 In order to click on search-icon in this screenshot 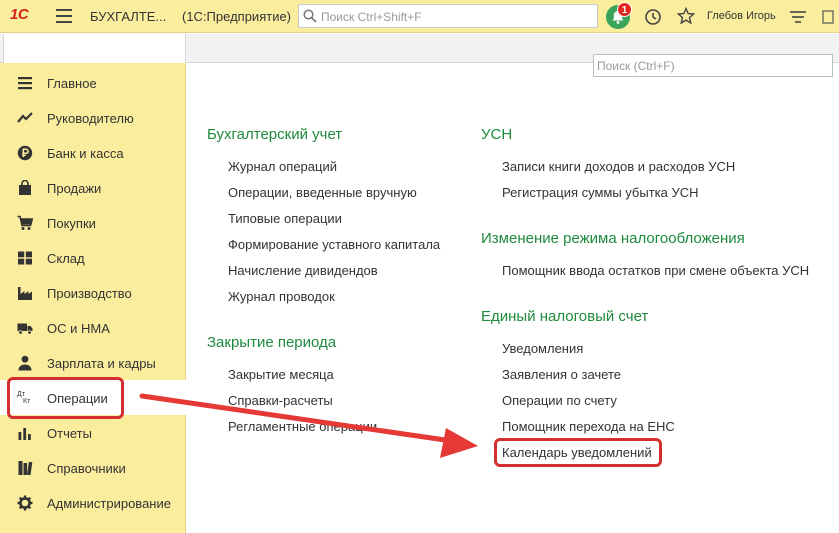, I will do `click(310, 16)`.